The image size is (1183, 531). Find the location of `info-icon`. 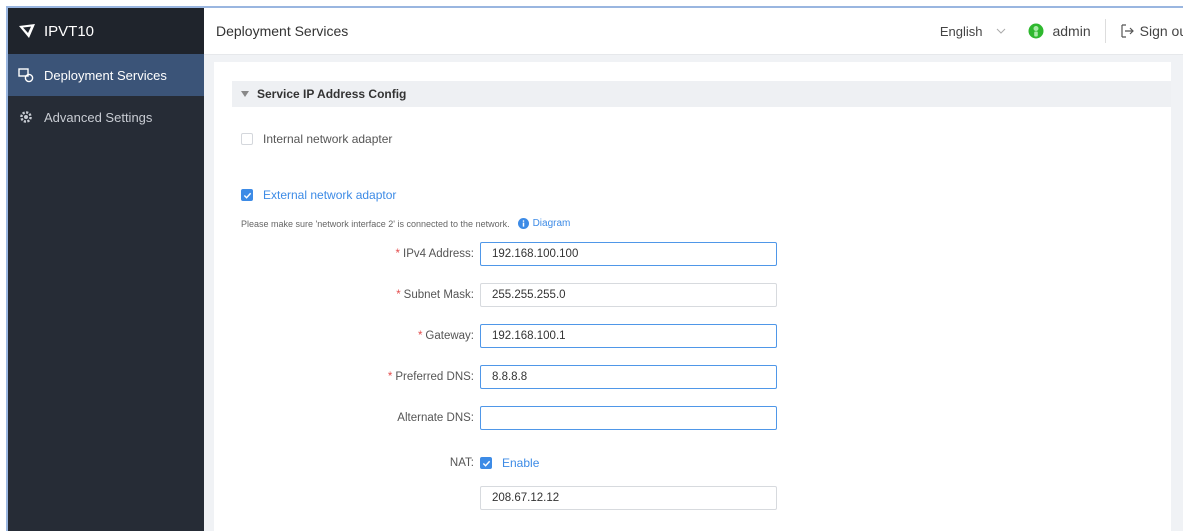

info-icon is located at coordinates (523, 223).